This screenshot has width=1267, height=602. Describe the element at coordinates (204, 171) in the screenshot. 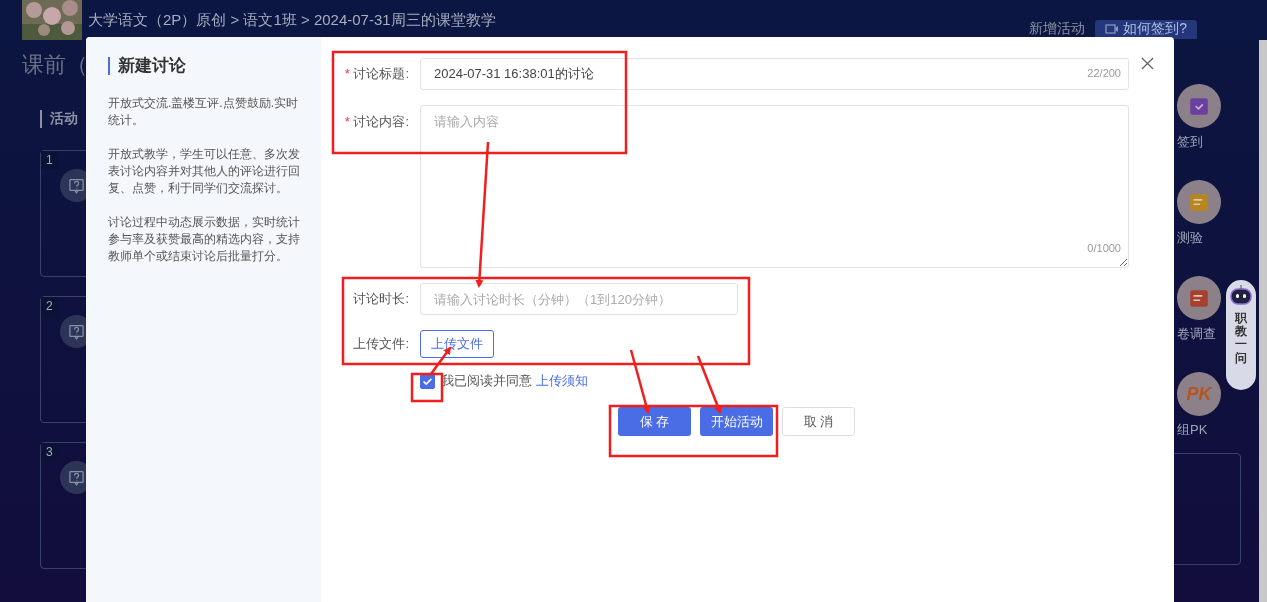

I see `description-text: 开放式教学，学生可以任意、多次发表讨论内容并对其他人的评论进行回复、点赞，利于同学们交流探讨。` at that location.